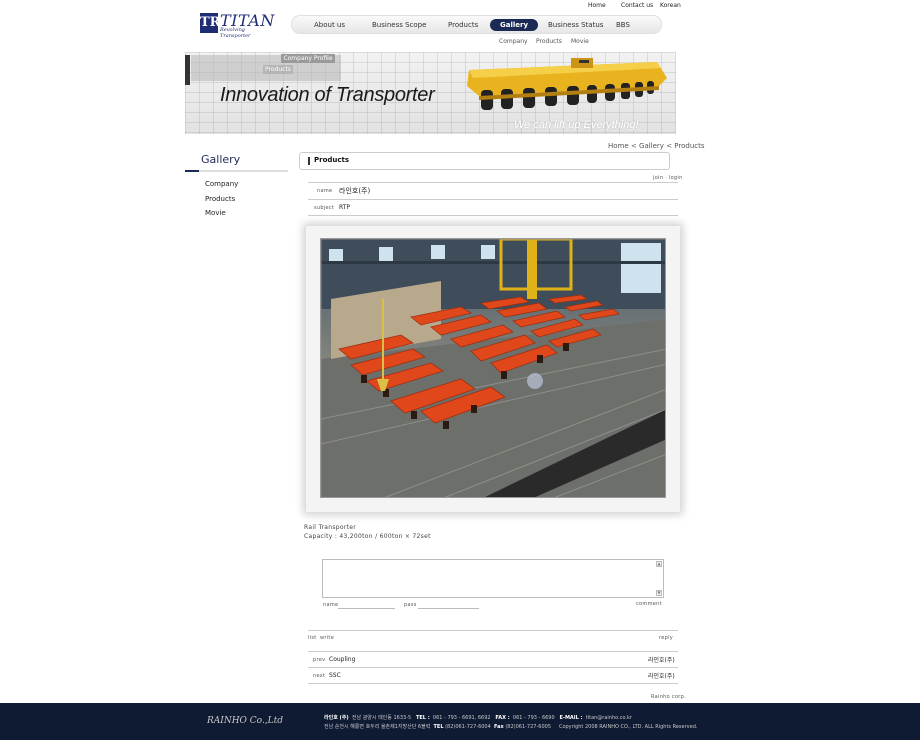 Image resolution: width=920 pixels, height=740 pixels. What do you see at coordinates (533, 718) in the screenshot?
I see `footer-fax: 061 - 793 - 6690` at bounding box center [533, 718].